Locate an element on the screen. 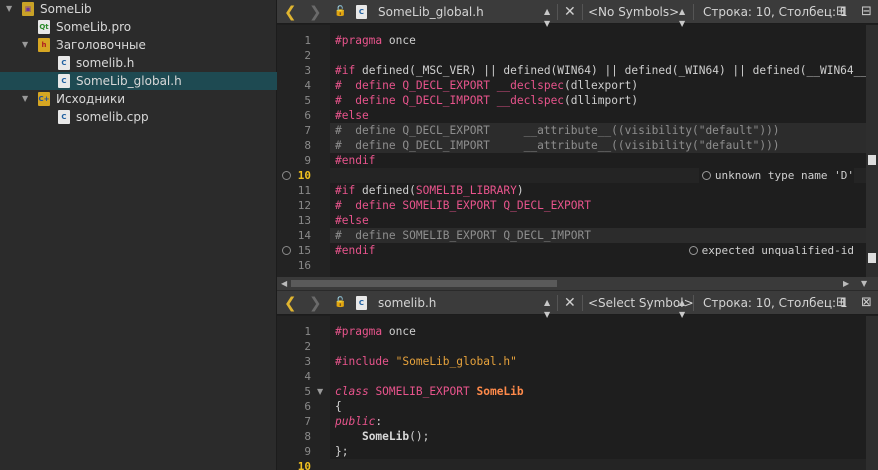 The height and width of the screenshot is (470, 878). tree-item: ▼ h Заголовочные is located at coordinates (138, 45).